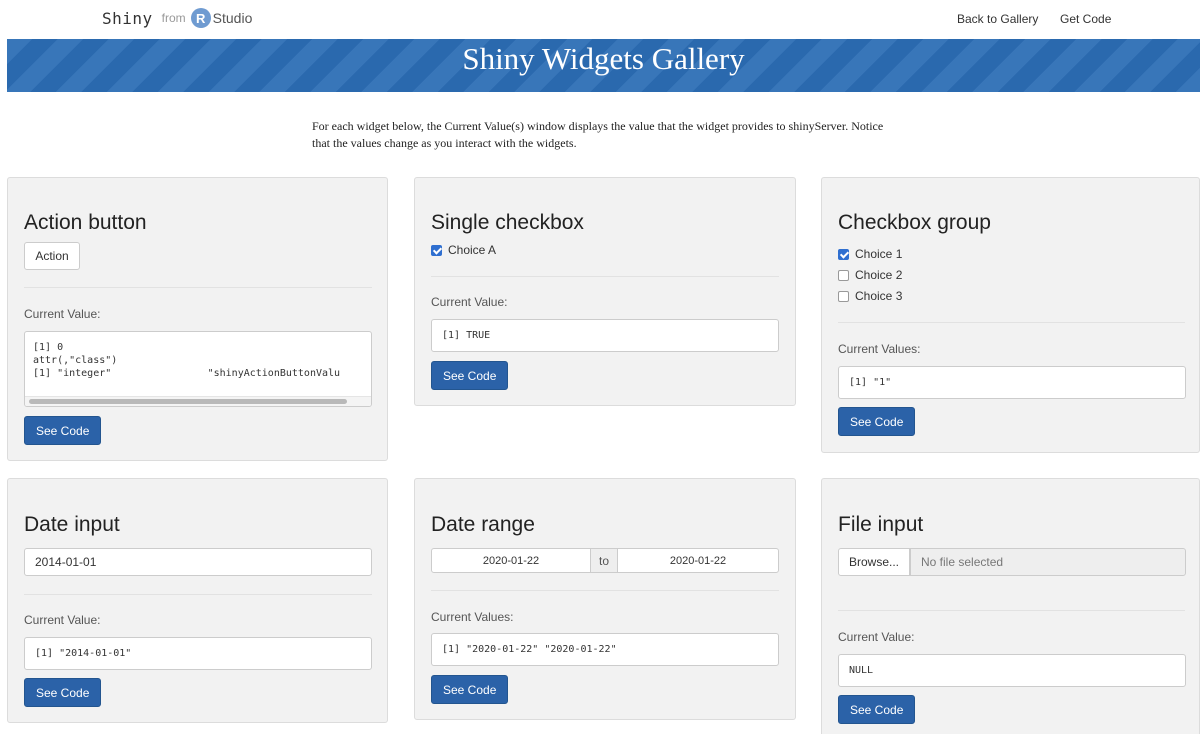  What do you see at coordinates (483, 524) in the screenshot?
I see `panel-title: Date range` at bounding box center [483, 524].